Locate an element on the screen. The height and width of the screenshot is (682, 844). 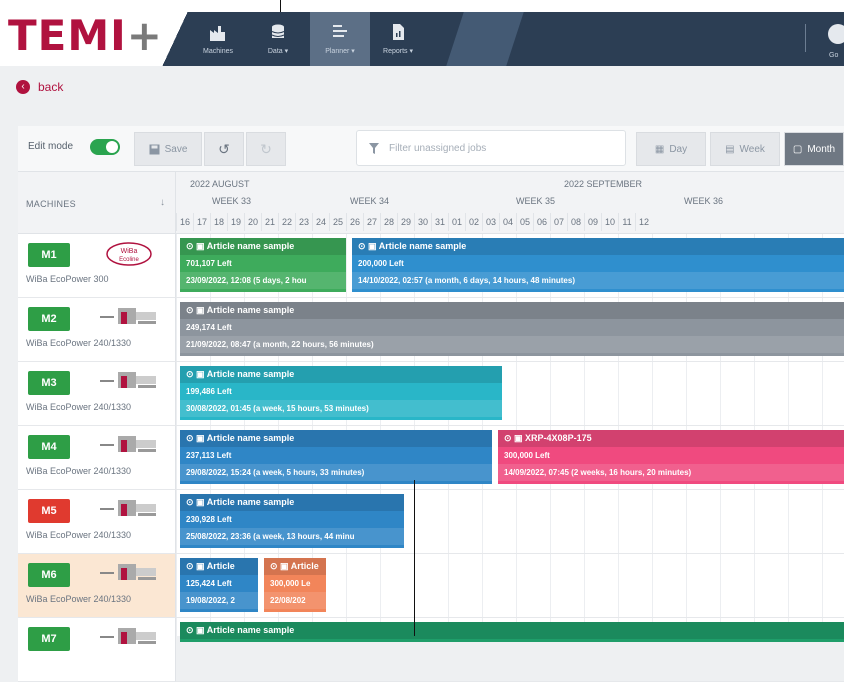
machine-row: M6 WiBa EcoPower 240/1330 is located at coordinates (97, 586).